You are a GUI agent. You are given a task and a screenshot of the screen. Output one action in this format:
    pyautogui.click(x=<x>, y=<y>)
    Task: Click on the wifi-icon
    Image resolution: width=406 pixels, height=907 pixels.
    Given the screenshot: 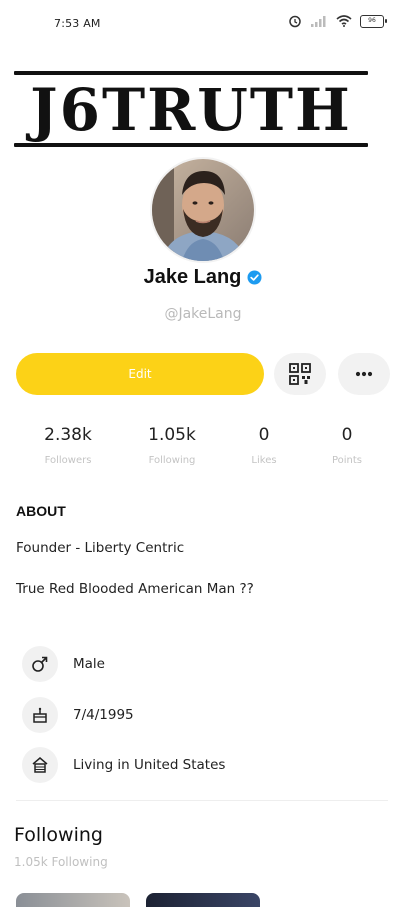 What is the action you would take?
    pyautogui.click(x=344, y=21)
    